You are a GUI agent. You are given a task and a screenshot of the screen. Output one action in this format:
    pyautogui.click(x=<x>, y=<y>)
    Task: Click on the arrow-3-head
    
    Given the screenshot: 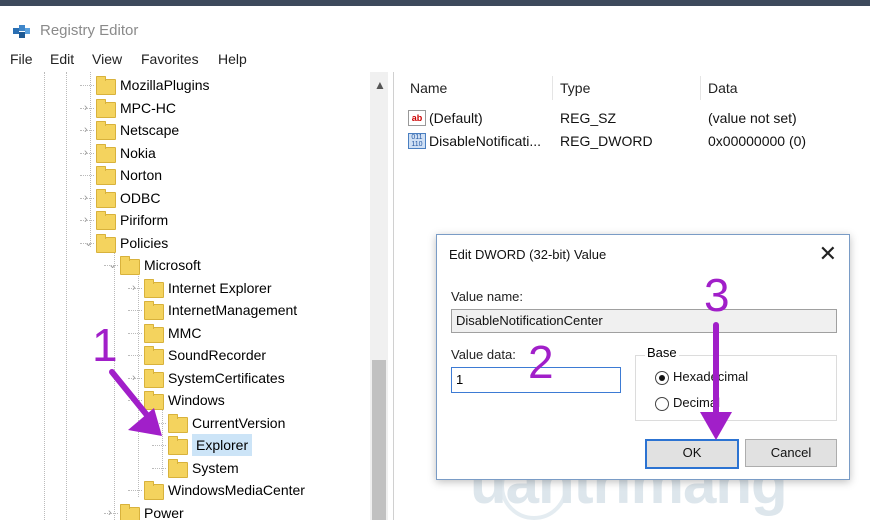 What is the action you would take?
    pyautogui.click(x=716, y=426)
    